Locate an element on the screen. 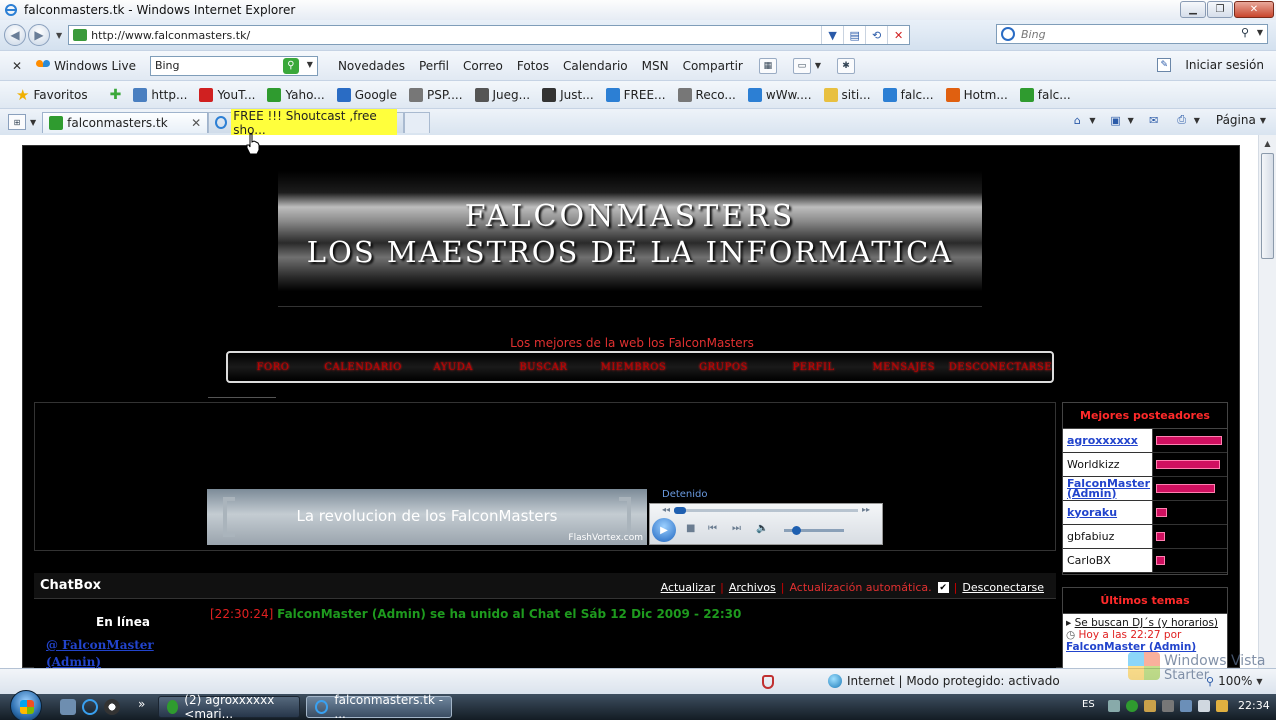  live-link-fotos: Fotos is located at coordinates (533, 66).